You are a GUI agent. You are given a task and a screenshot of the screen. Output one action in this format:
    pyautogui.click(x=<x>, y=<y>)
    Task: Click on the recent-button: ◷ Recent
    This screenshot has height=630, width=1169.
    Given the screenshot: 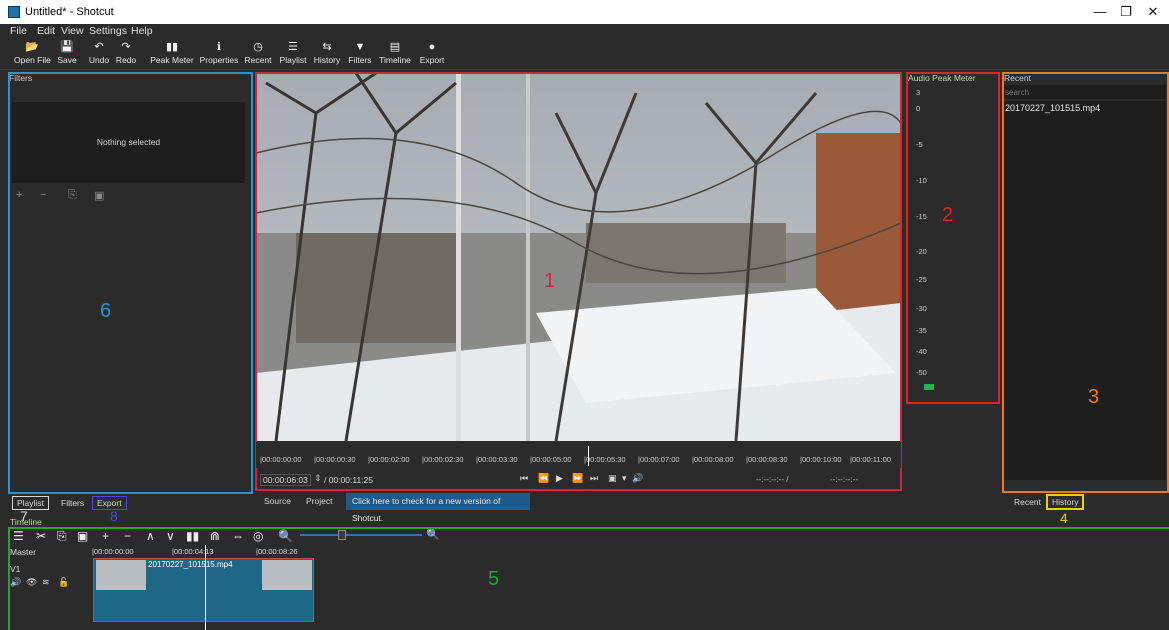 What is the action you would take?
    pyautogui.click(x=258, y=54)
    